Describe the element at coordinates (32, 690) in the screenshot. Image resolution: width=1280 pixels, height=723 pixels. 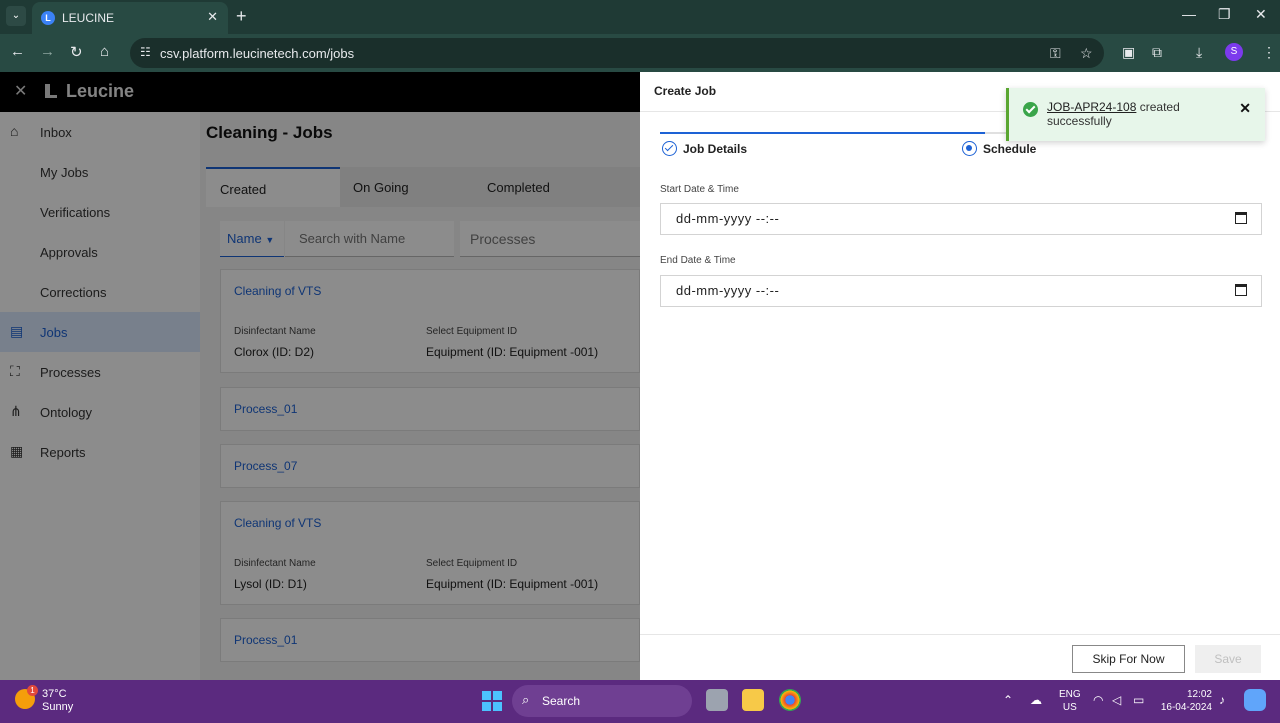
I see `notification-badge: 1` at that location.